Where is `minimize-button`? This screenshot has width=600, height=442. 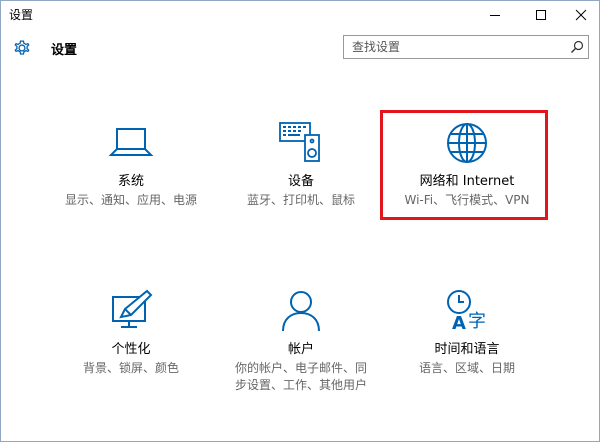 minimize-button is located at coordinates (495, 15).